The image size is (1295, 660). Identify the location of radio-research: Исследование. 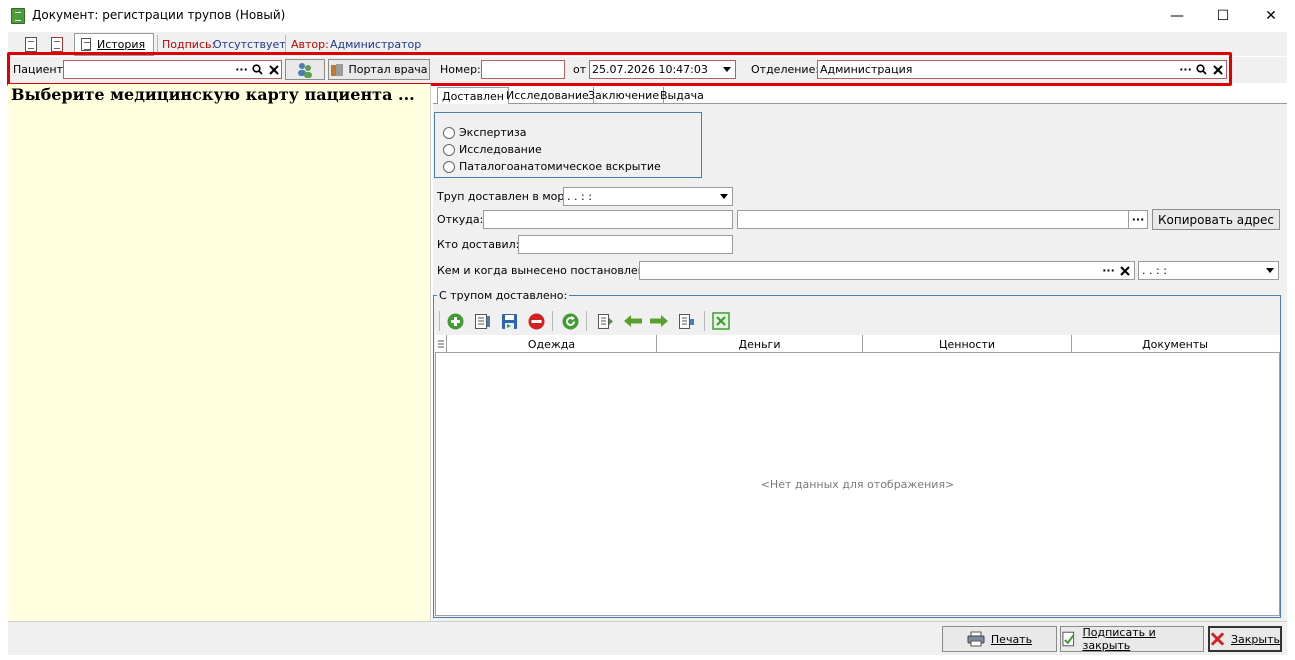
(492, 149).